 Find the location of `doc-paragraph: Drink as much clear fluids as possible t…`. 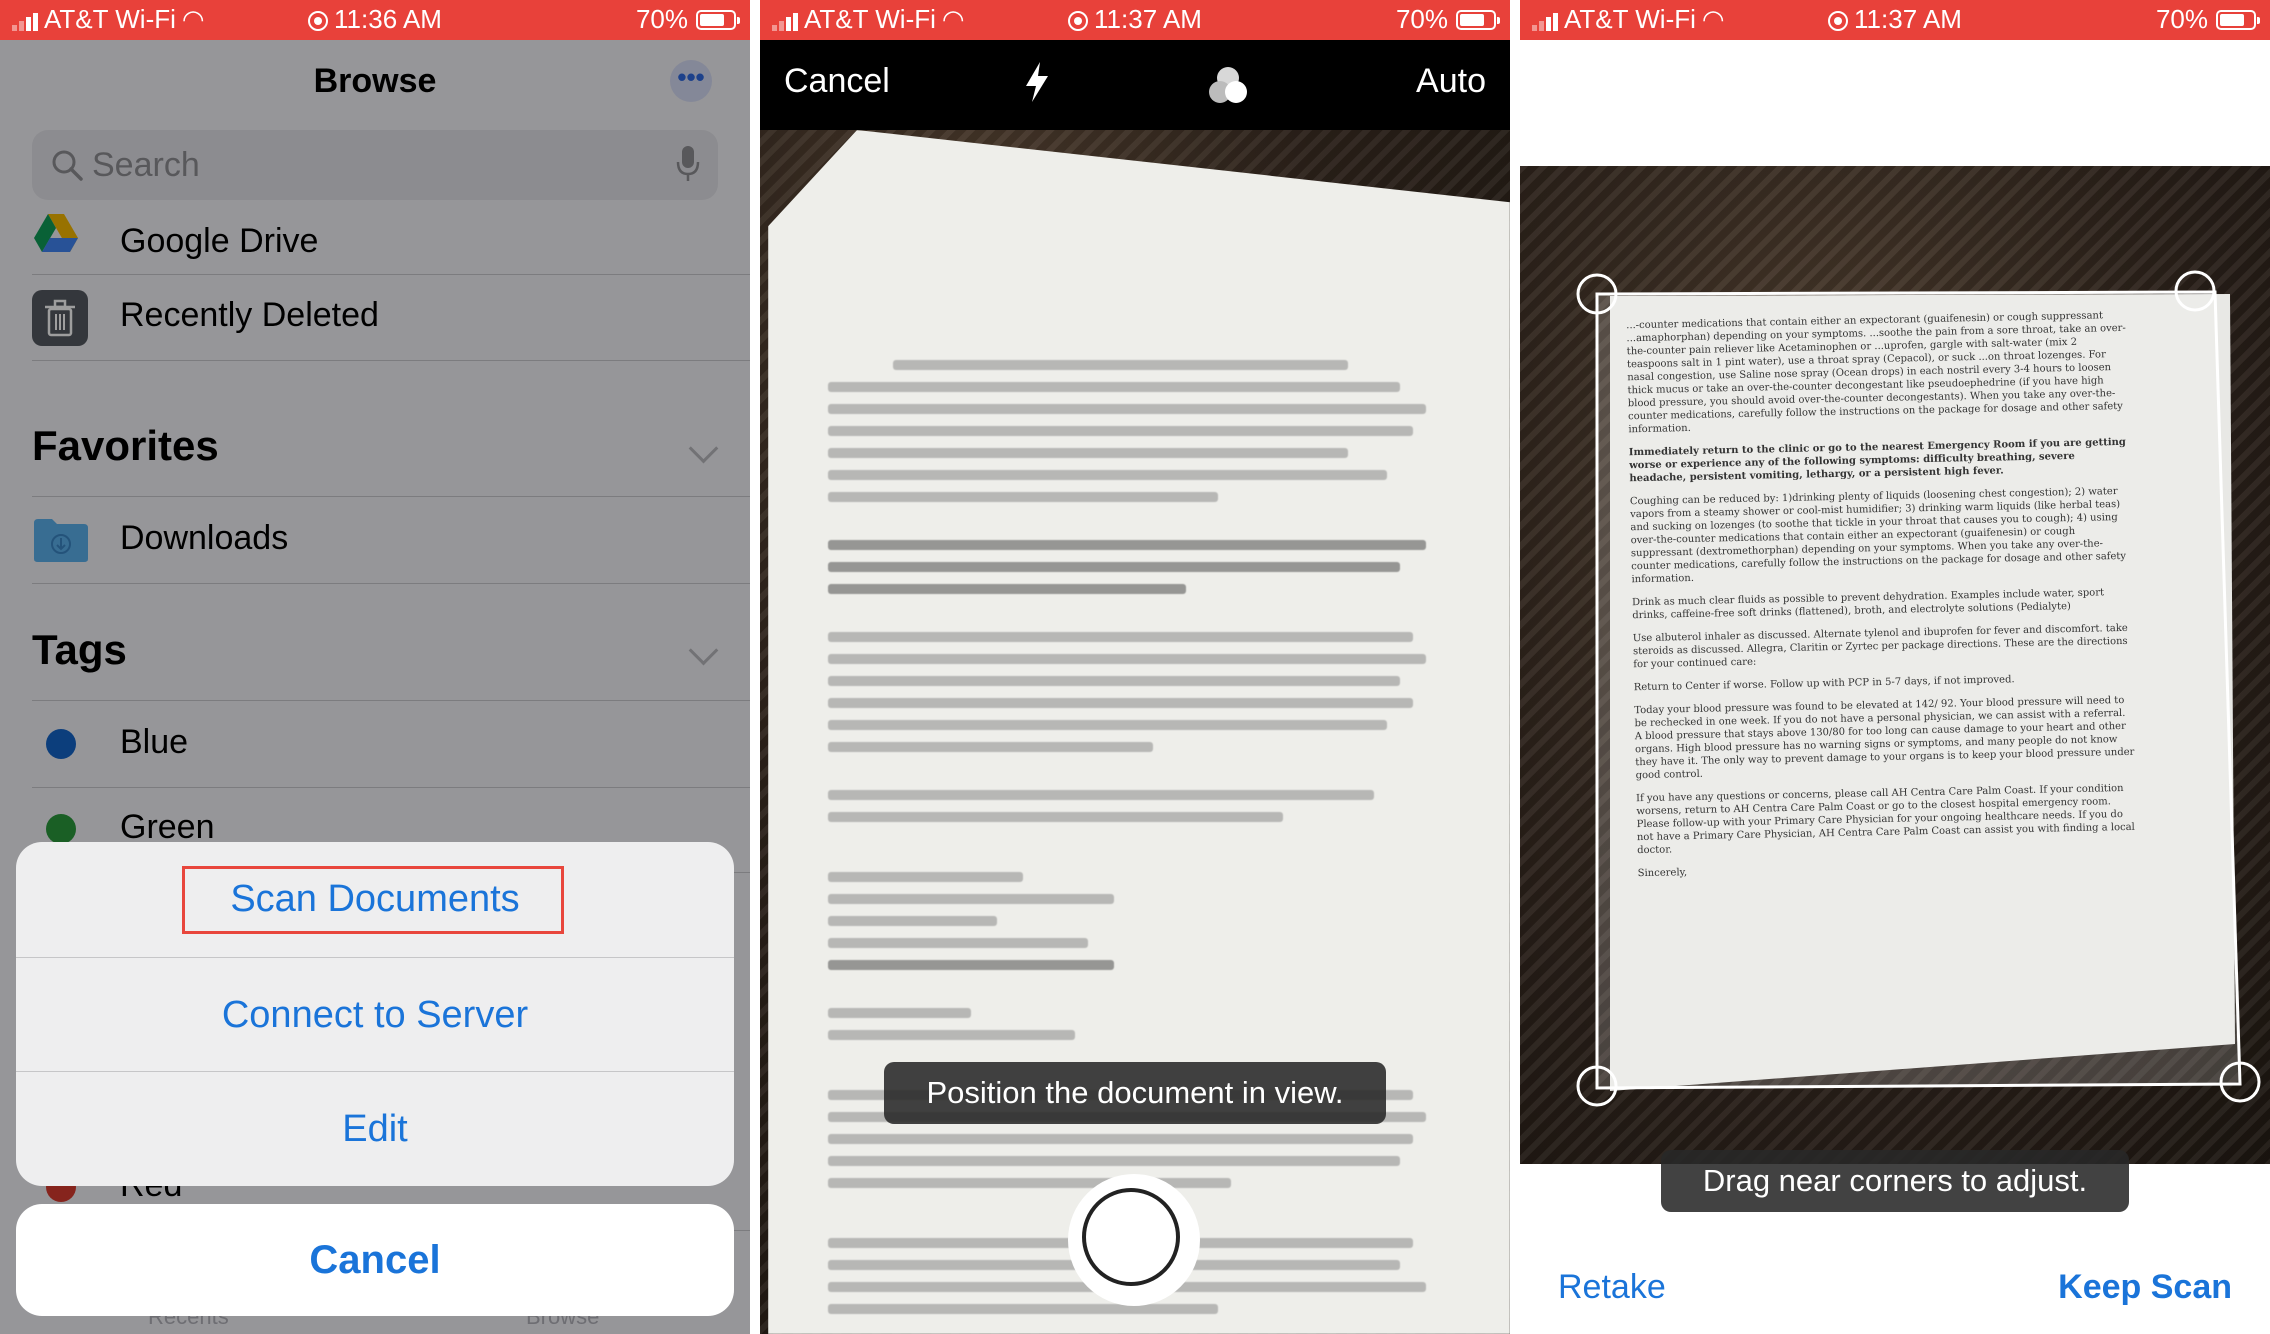

doc-paragraph: Drink as much clear fluids as possible t… is located at coordinates (1868, 604).